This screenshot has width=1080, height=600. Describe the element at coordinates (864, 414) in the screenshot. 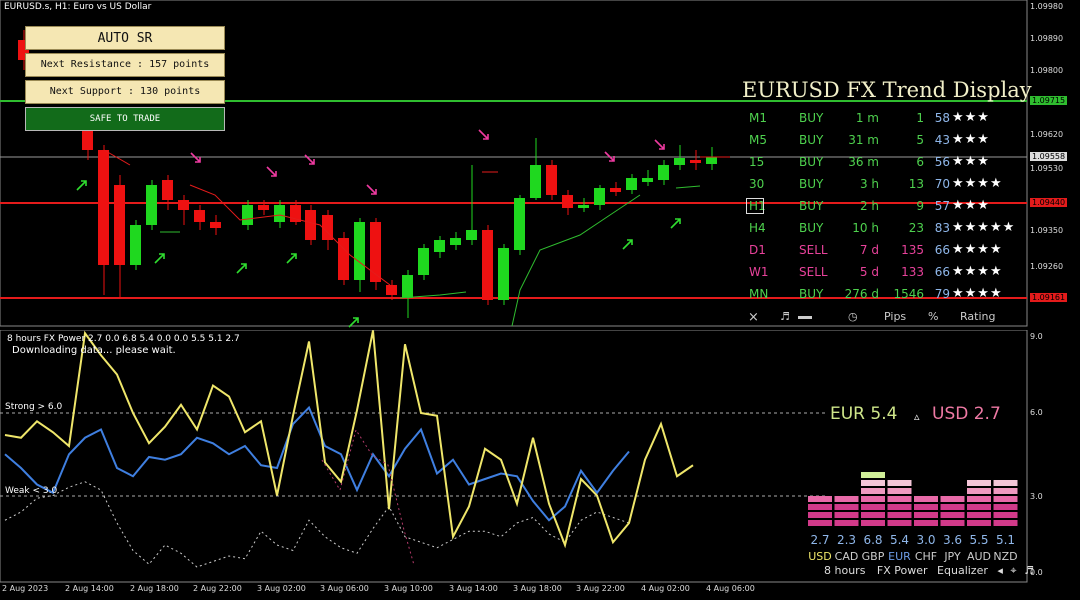

I see `eur-strength-label: EUR 5.4` at that location.